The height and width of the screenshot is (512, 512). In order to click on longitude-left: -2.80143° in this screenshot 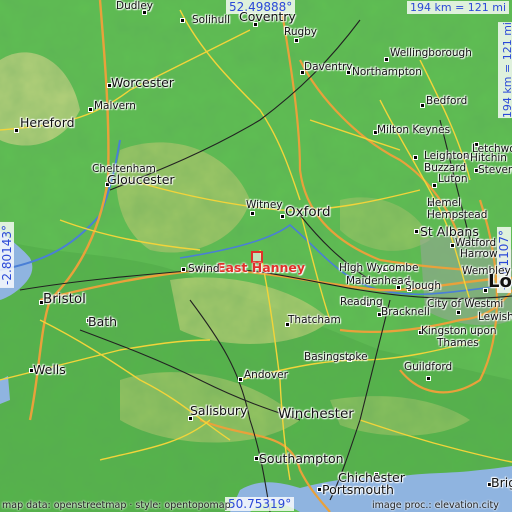, I will do `click(7, 255)`.